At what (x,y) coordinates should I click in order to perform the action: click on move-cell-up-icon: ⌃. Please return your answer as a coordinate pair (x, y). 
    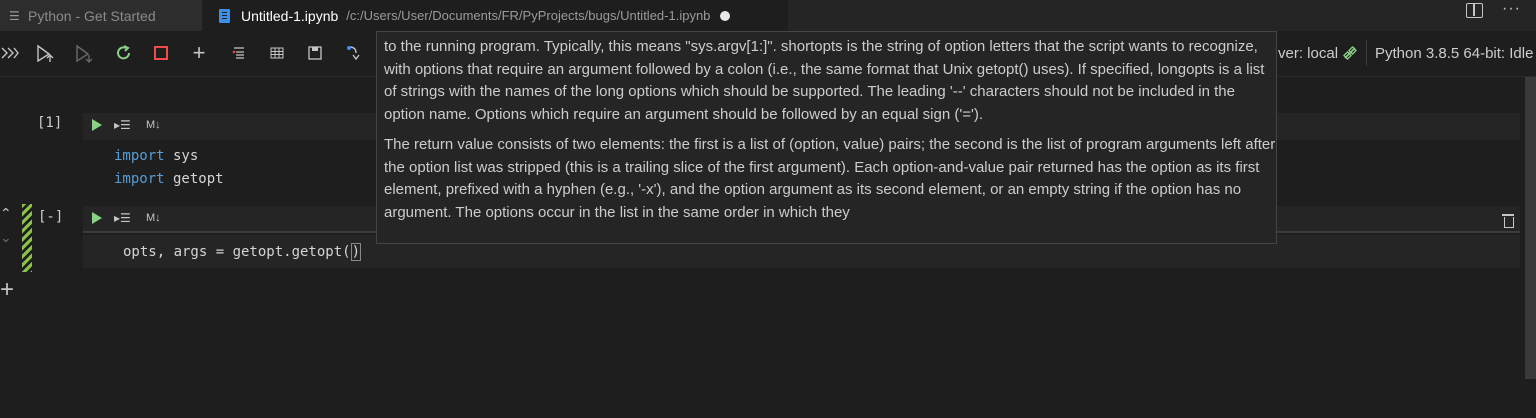
    Looking at the image, I should click on (6, 213).